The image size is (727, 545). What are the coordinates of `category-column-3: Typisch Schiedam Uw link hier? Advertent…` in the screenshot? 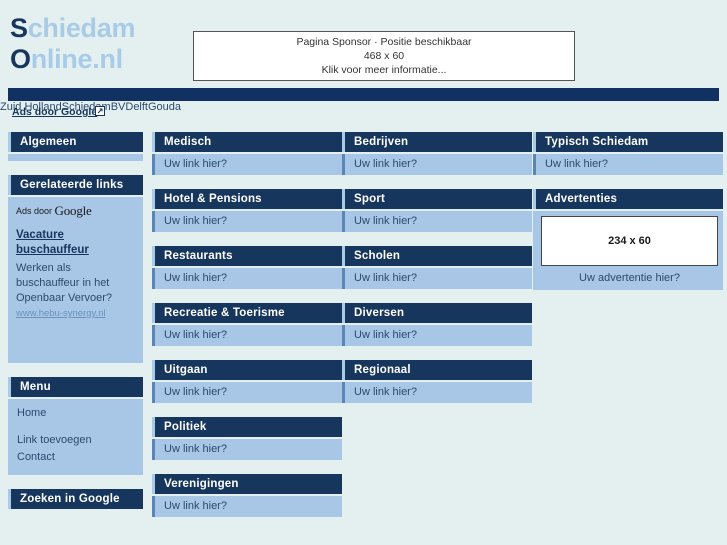 It's located at (628, 218).